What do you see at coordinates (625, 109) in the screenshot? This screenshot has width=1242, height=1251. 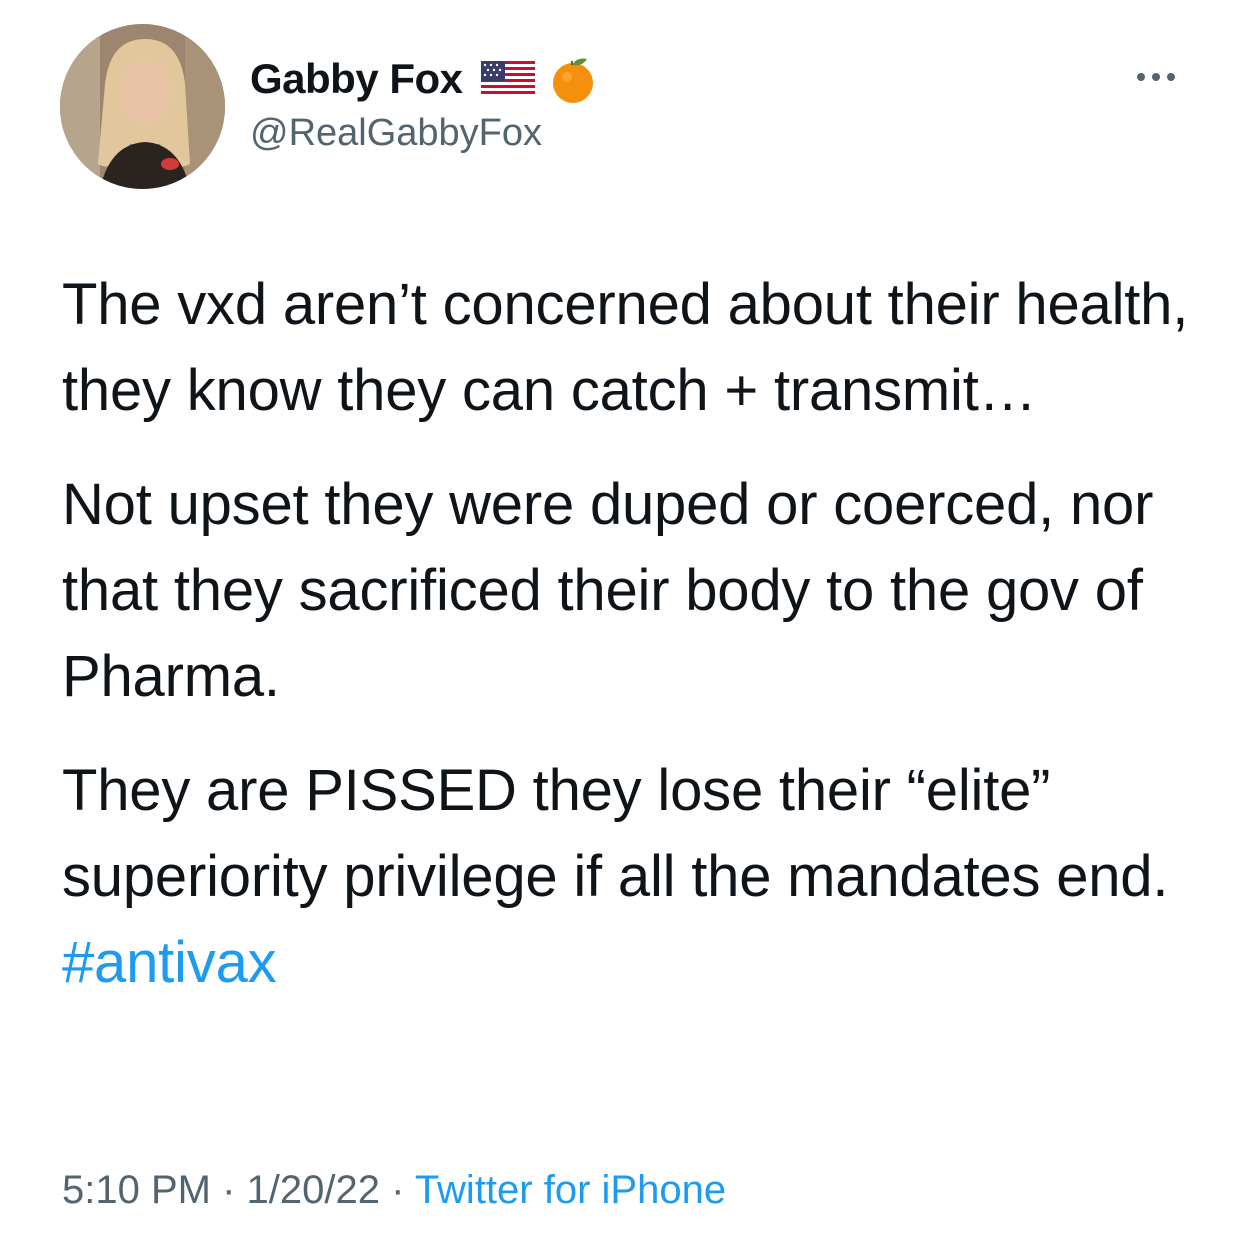 I see `tweet-header: Gabby Fox @RealGabbyFox` at bounding box center [625, 109].